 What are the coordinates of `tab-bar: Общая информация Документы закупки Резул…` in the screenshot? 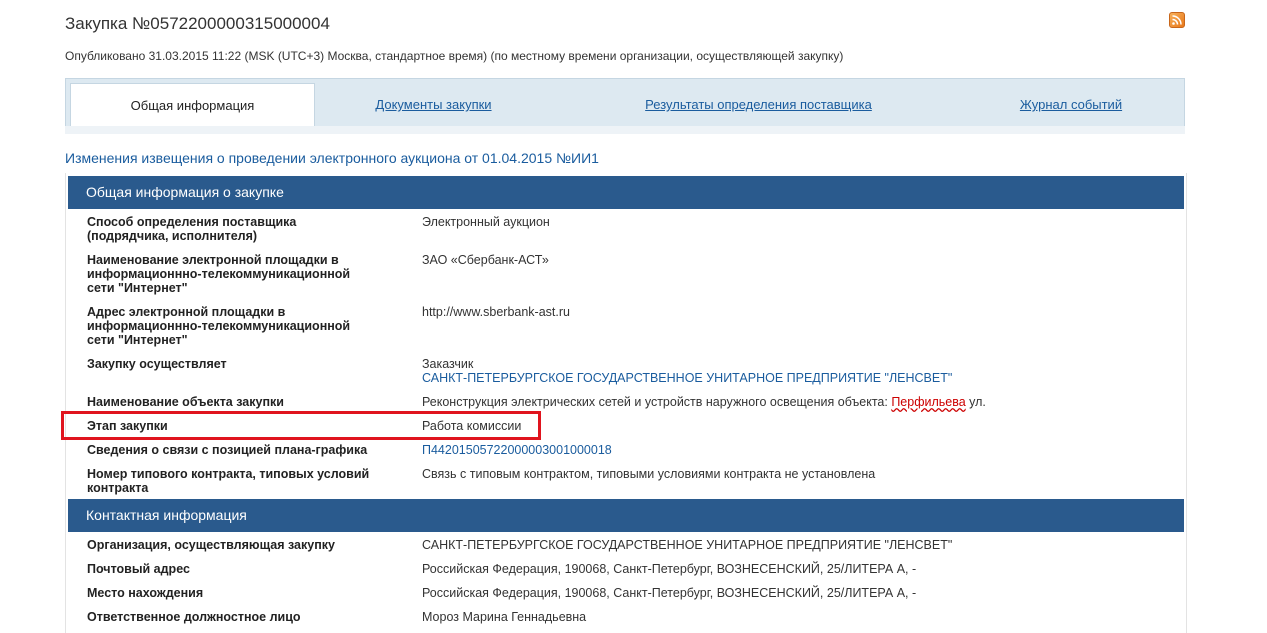 It's located at (625, 102).